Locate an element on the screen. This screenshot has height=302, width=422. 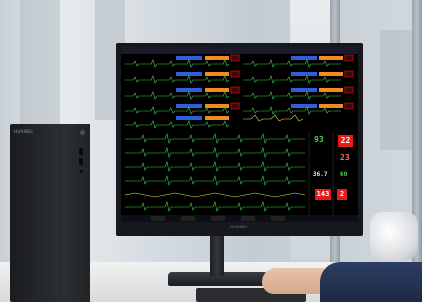
pleth-trace is located at coordinates (273, 118).